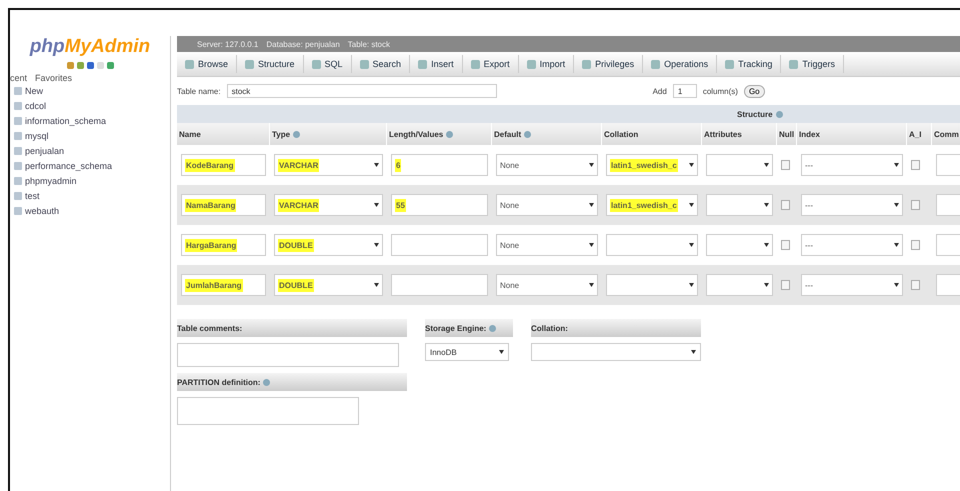 This screenshot has height=491, width=960. I want to click on name-field: JumlahBarang, so click(223, 285).